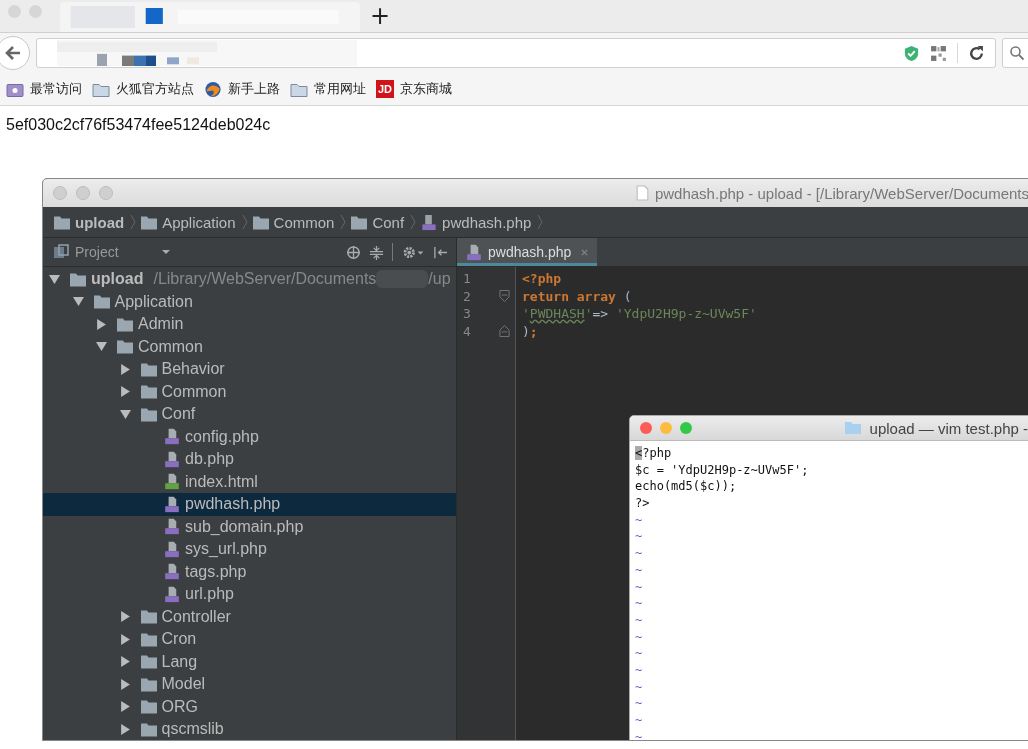  What do you see at coordinates (249, 279) in the screenshot?
I see `tree-item: upload /Library/WebServer/Documents /up` at bounding box center [249, 279].